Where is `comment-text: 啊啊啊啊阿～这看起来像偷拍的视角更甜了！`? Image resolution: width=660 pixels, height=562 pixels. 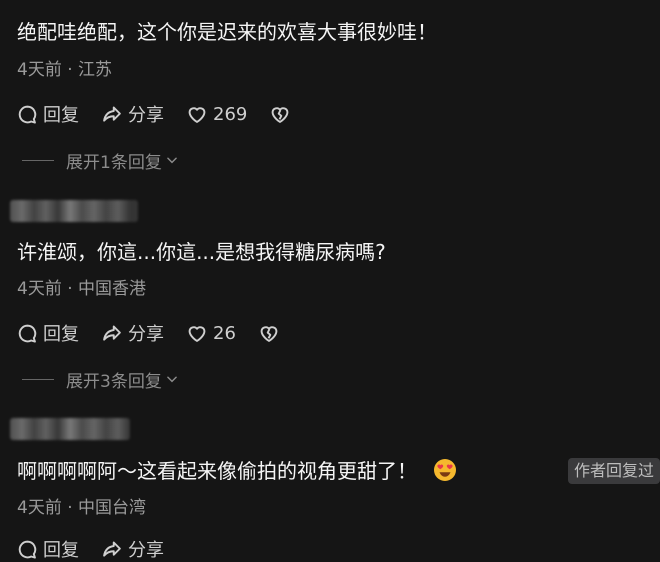
comment-text: 啊啊啊啊阿～这看起来像偷拍的视角更甜了！ is located at coordinates (217, 471).